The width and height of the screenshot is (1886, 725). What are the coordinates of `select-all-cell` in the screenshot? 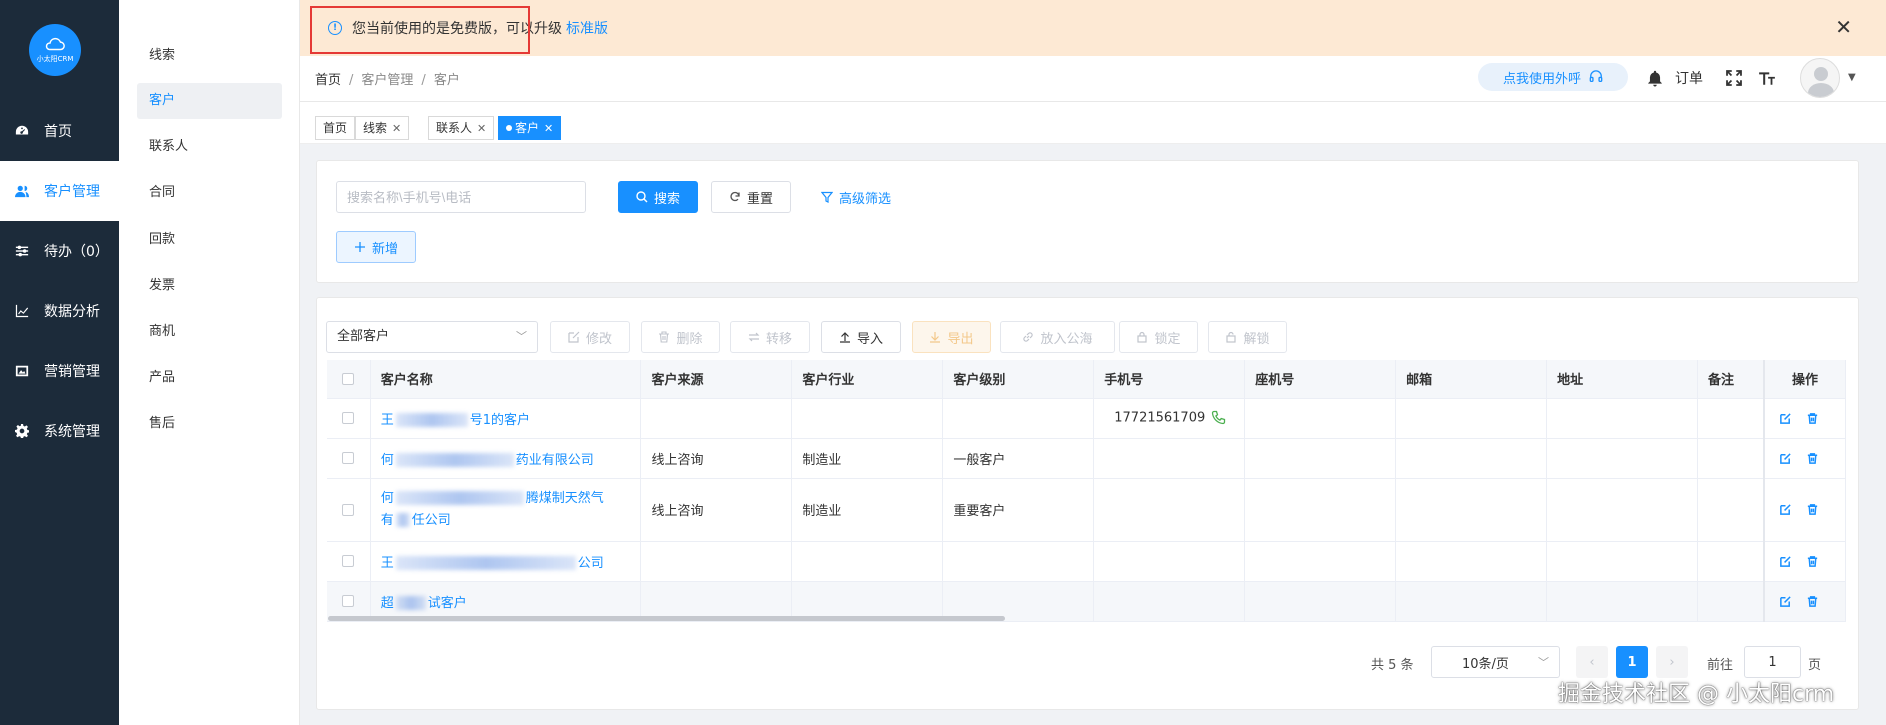 It's located at (349, 379).